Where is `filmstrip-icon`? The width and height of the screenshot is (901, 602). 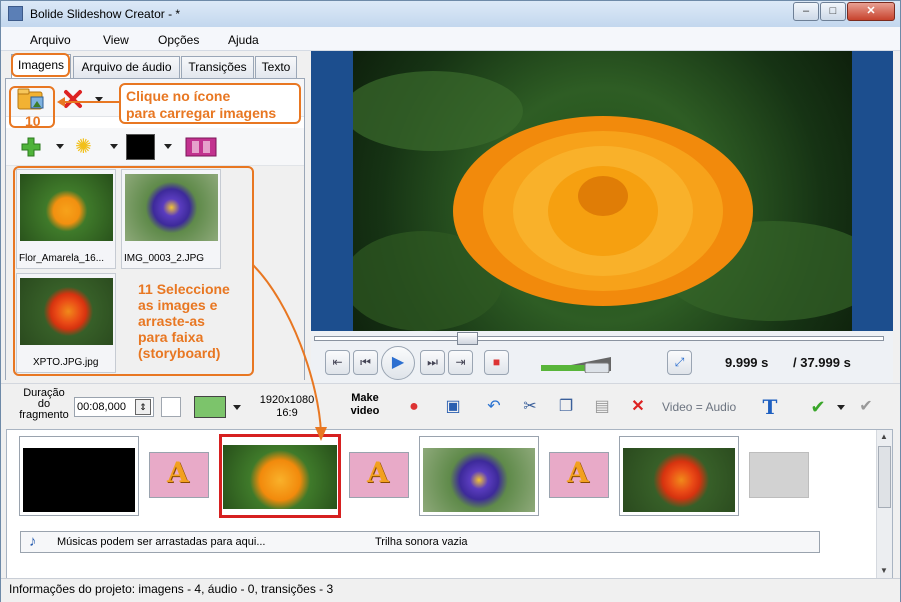 filmstrip-icon is located at coordinates (201, 148).